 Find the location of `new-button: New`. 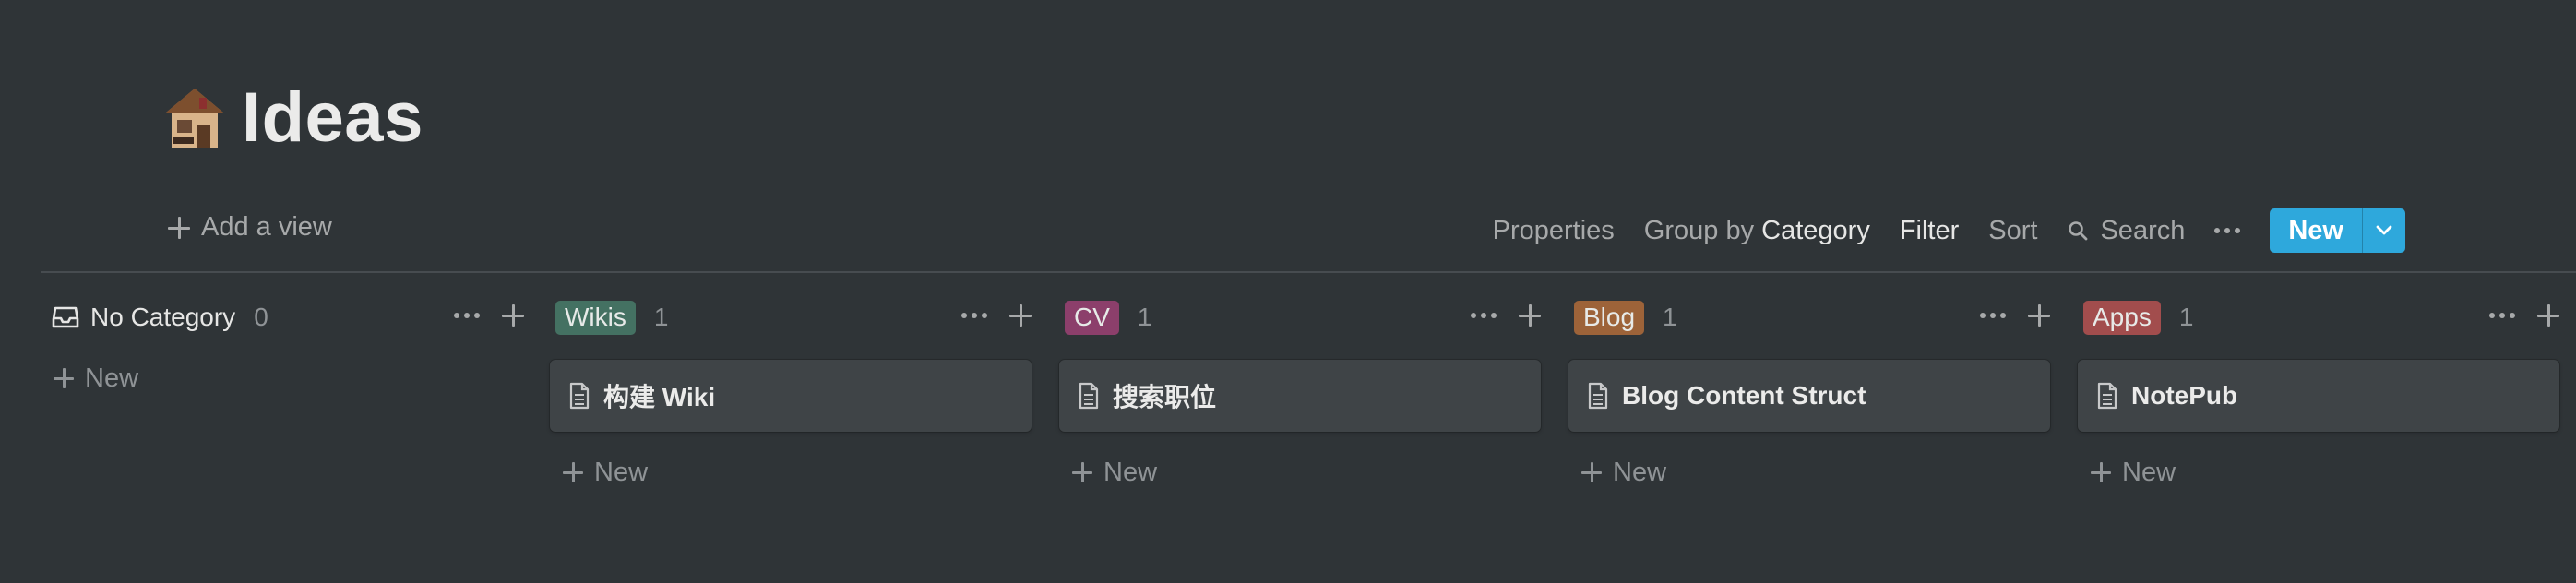

new-button: New is located at coordinates (2316, 231).